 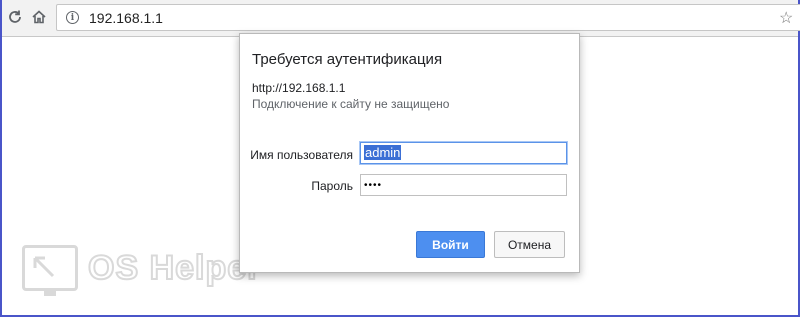 I want to click on password-field: ••••, so click(x=463, y=185).